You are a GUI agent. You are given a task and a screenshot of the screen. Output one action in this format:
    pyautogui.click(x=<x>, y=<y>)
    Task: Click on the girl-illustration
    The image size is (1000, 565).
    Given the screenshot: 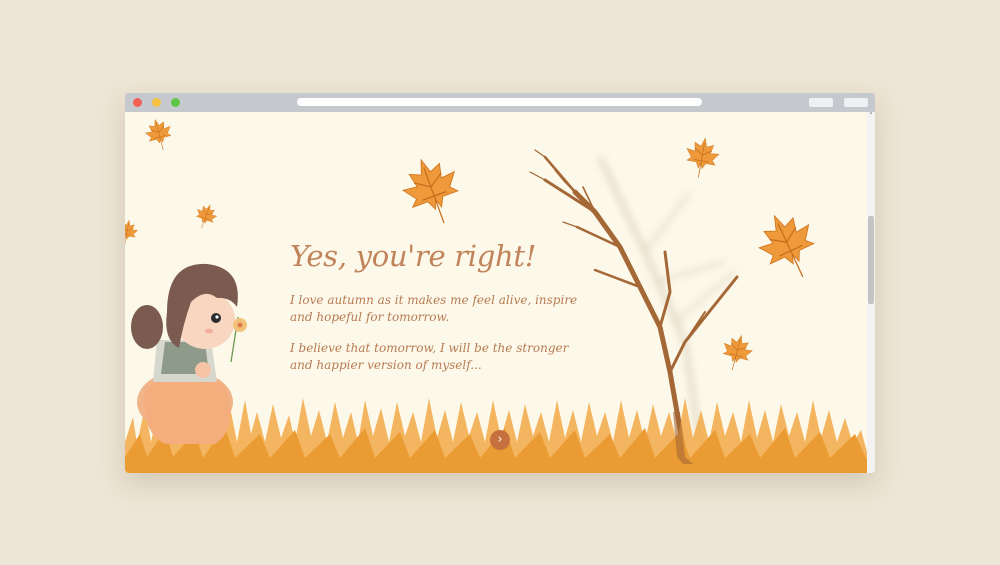 What is the action you would take?
    pyautogui.click(x=189, y=353)
    